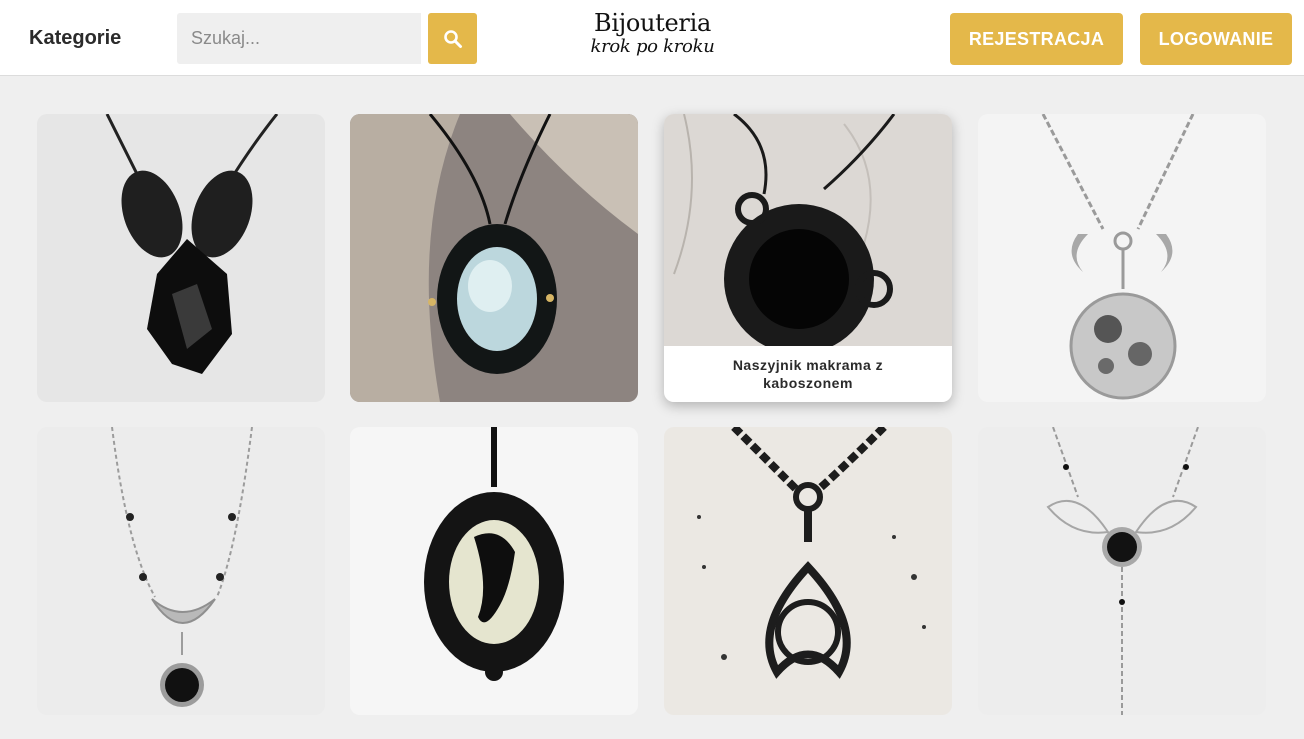 The width and height of the screenshot is (1304, 739). Describe the element at coordinates (75, 38) in the screenshot. I see `categories-menu: Kategorie` at that location.